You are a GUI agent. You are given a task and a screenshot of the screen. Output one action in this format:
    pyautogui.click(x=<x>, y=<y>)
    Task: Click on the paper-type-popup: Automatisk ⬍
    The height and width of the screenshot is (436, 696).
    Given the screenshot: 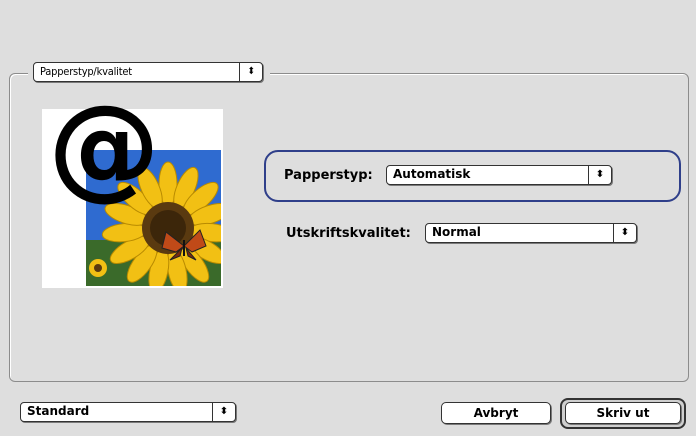 What is the action you would take?
    pyautogui.click(x=499, y=175)
    